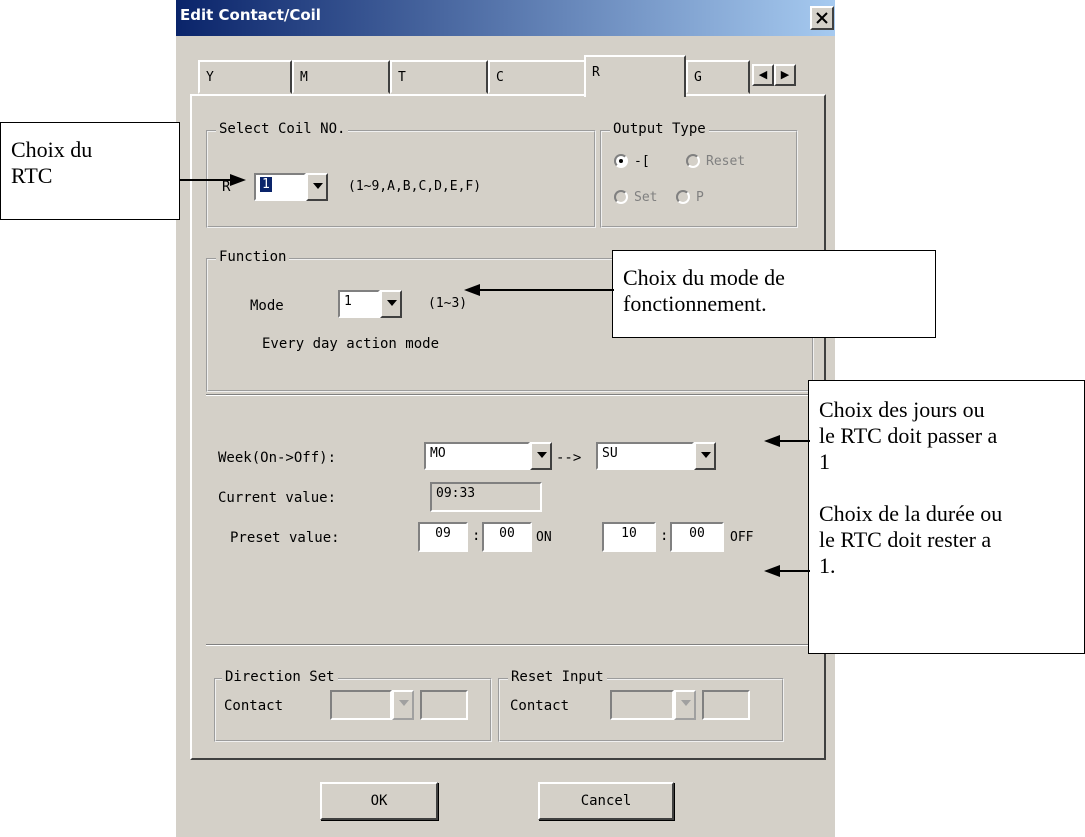  What do you see at coordinates (285, 538) in the screenshot?
I see `preset-value-label: Preset value:` at bounding box center [285, 538].